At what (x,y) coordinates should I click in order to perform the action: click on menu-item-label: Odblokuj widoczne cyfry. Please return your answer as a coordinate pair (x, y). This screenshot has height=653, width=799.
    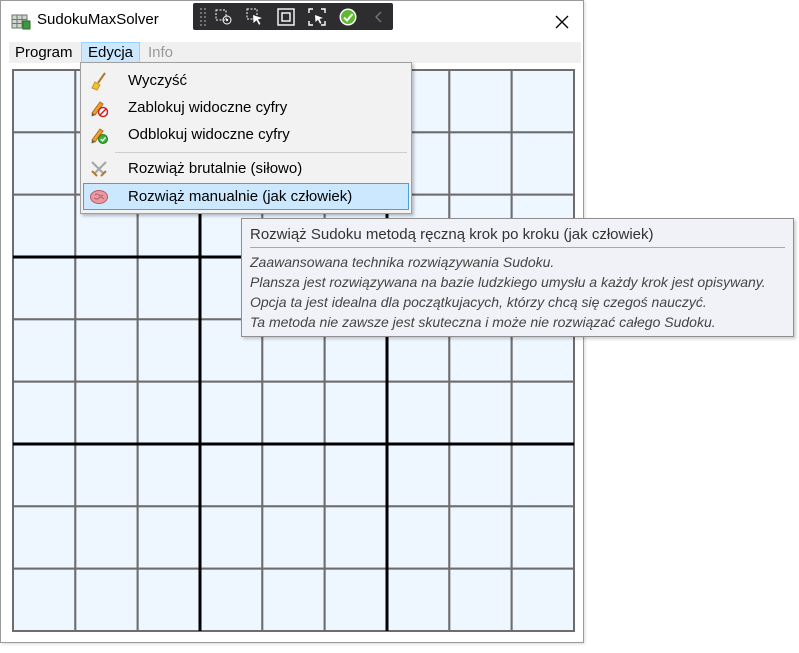
    Looking at the image, I should click on (209, 134).